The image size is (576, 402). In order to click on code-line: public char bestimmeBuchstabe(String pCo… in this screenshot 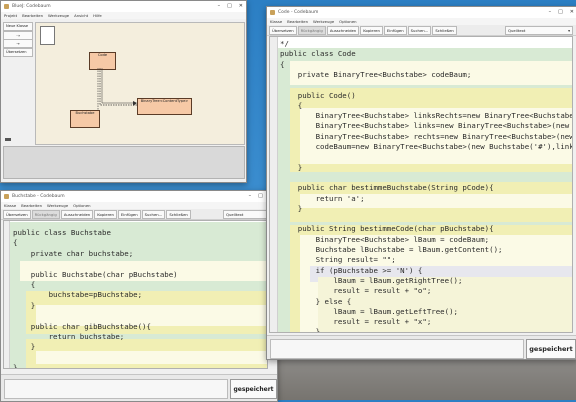, I will do `click(421, 188)`.